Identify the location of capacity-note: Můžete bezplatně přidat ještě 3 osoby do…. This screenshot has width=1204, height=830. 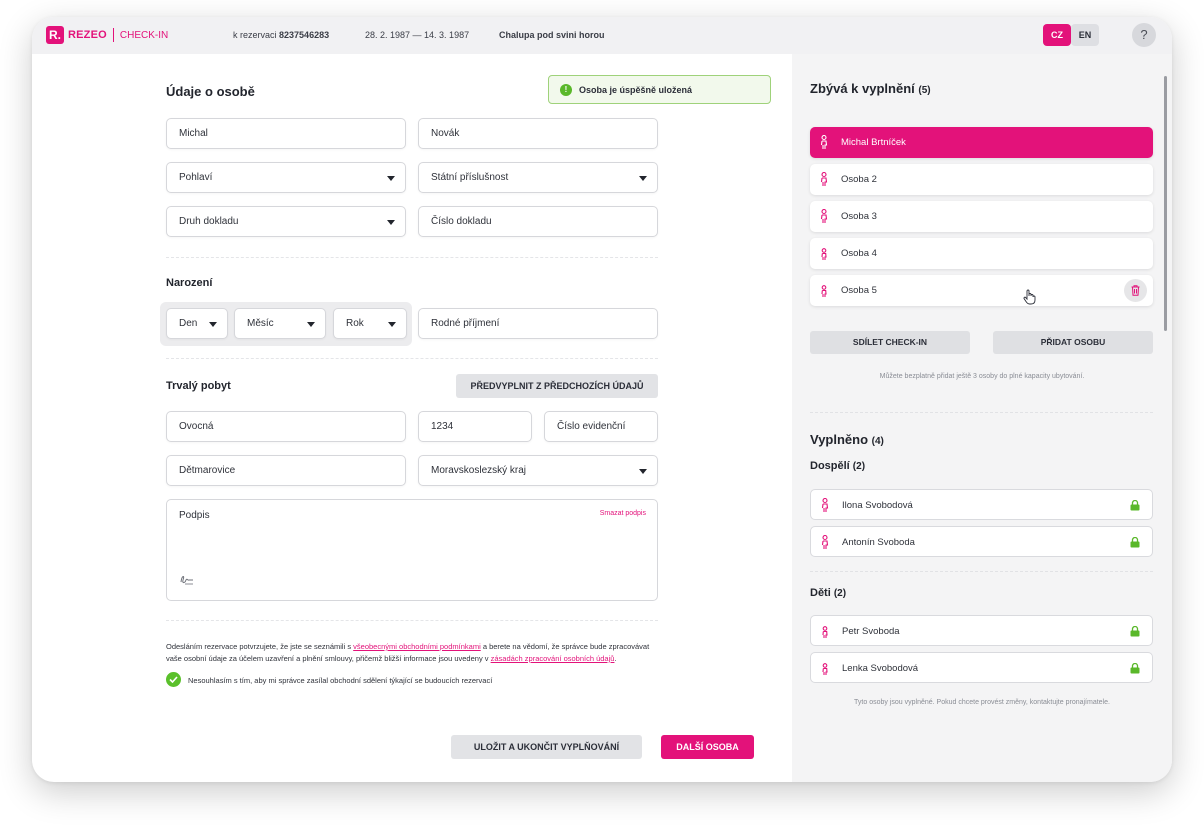
(982, 376).